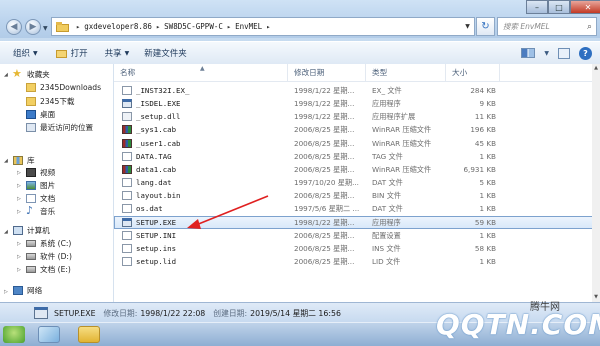 The image size is (600, 346). Describe the element at coordinates (357, 195) in the screenshot. I see `file-row: layout.bin 2006/8/25 星期... BIN 文件 1 KB` at that location.